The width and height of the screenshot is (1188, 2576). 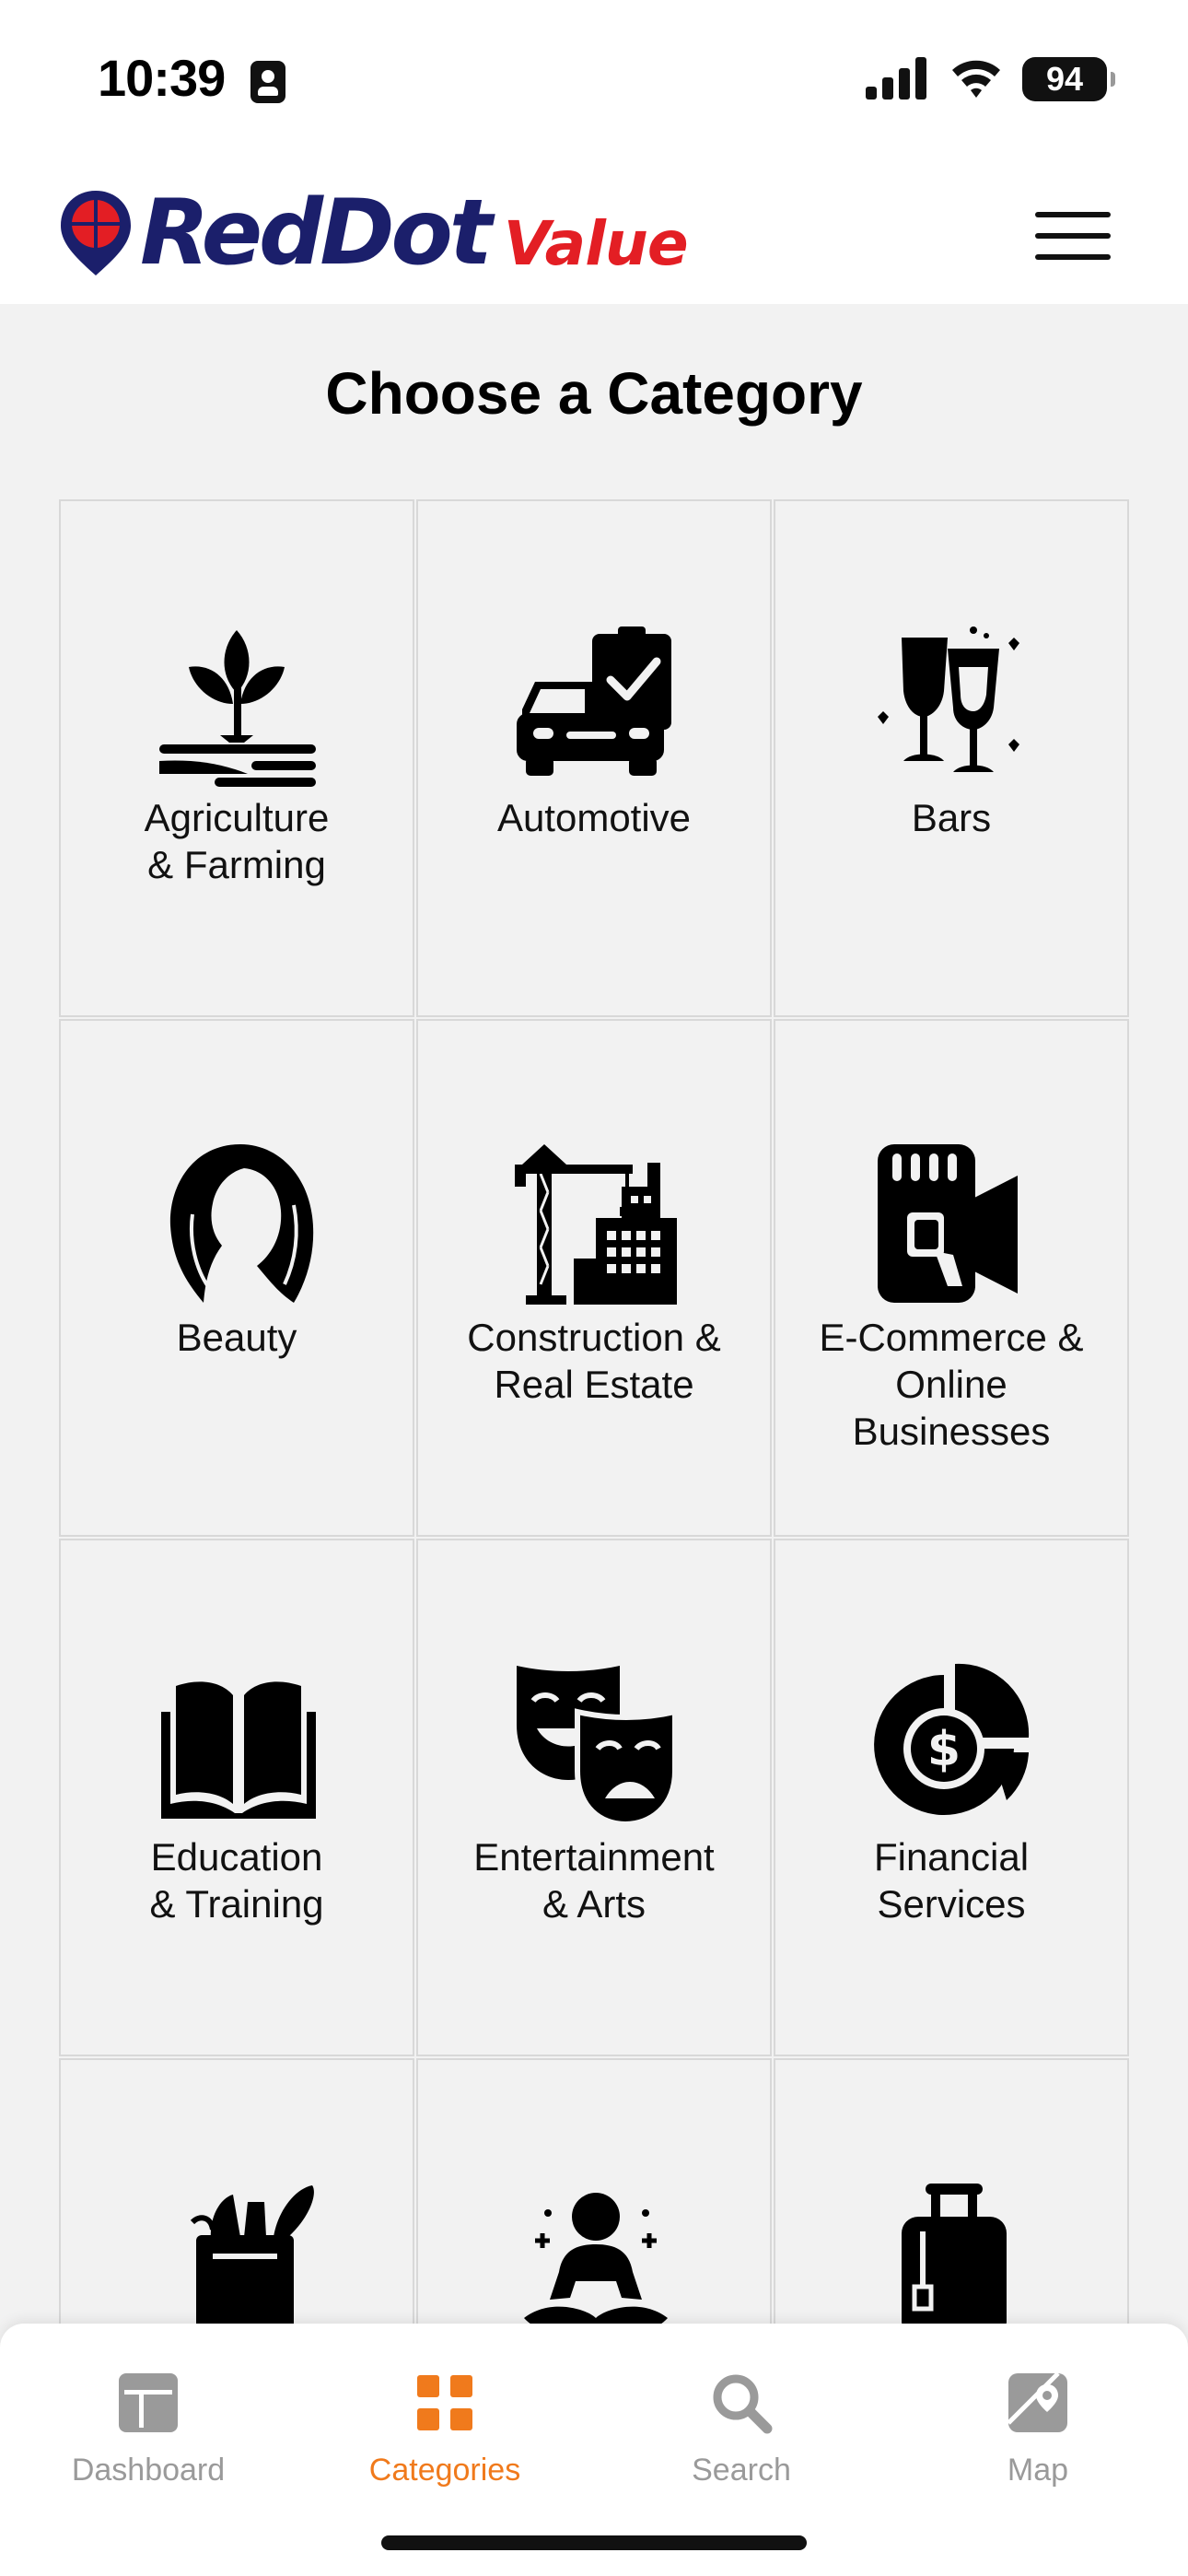 What do you see at coordinates (596, 1224) in the screenshot?
I see `crane-building-icon` at bounding box center [596, 1224].